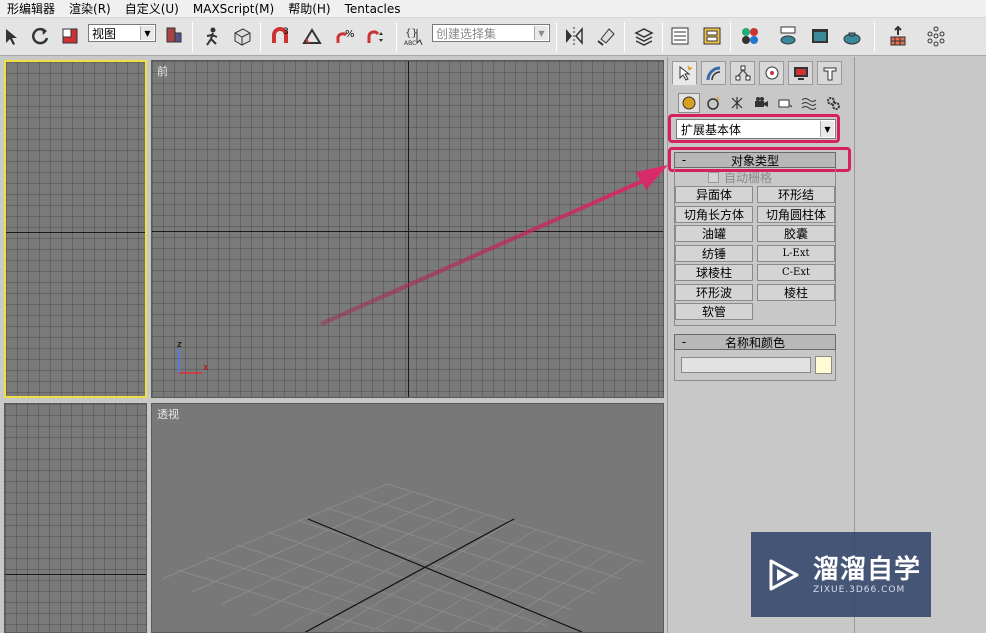 This screenshot has width=986, height=633. I want to click on site-watermark: 溜溜自学 ZIXUE.3D66.COM, so click(841, 574).